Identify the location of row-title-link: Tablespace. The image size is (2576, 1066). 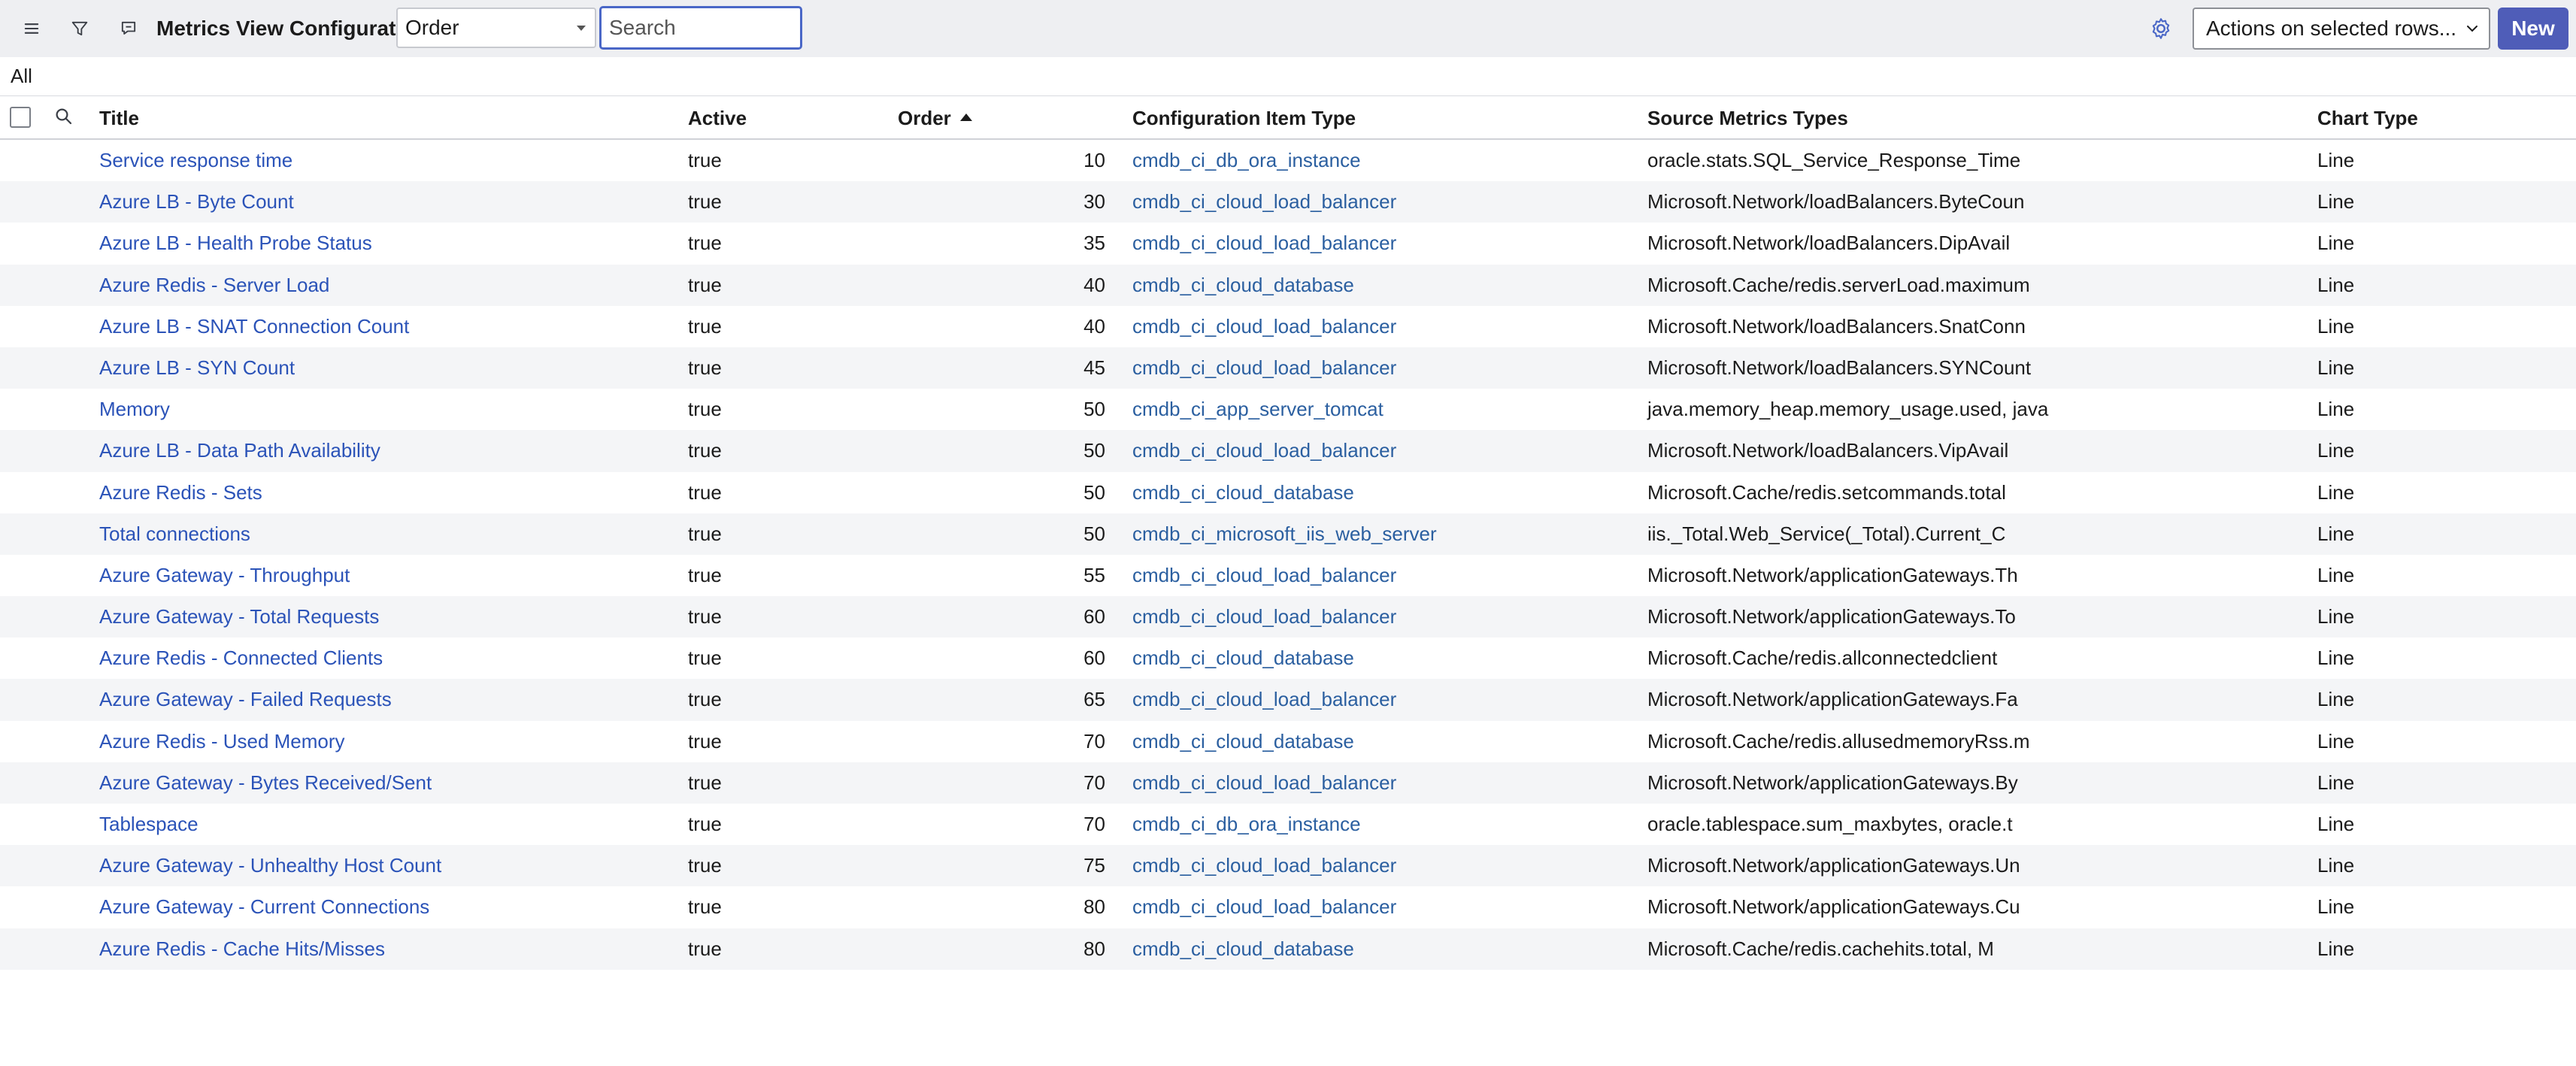
(149, 825).